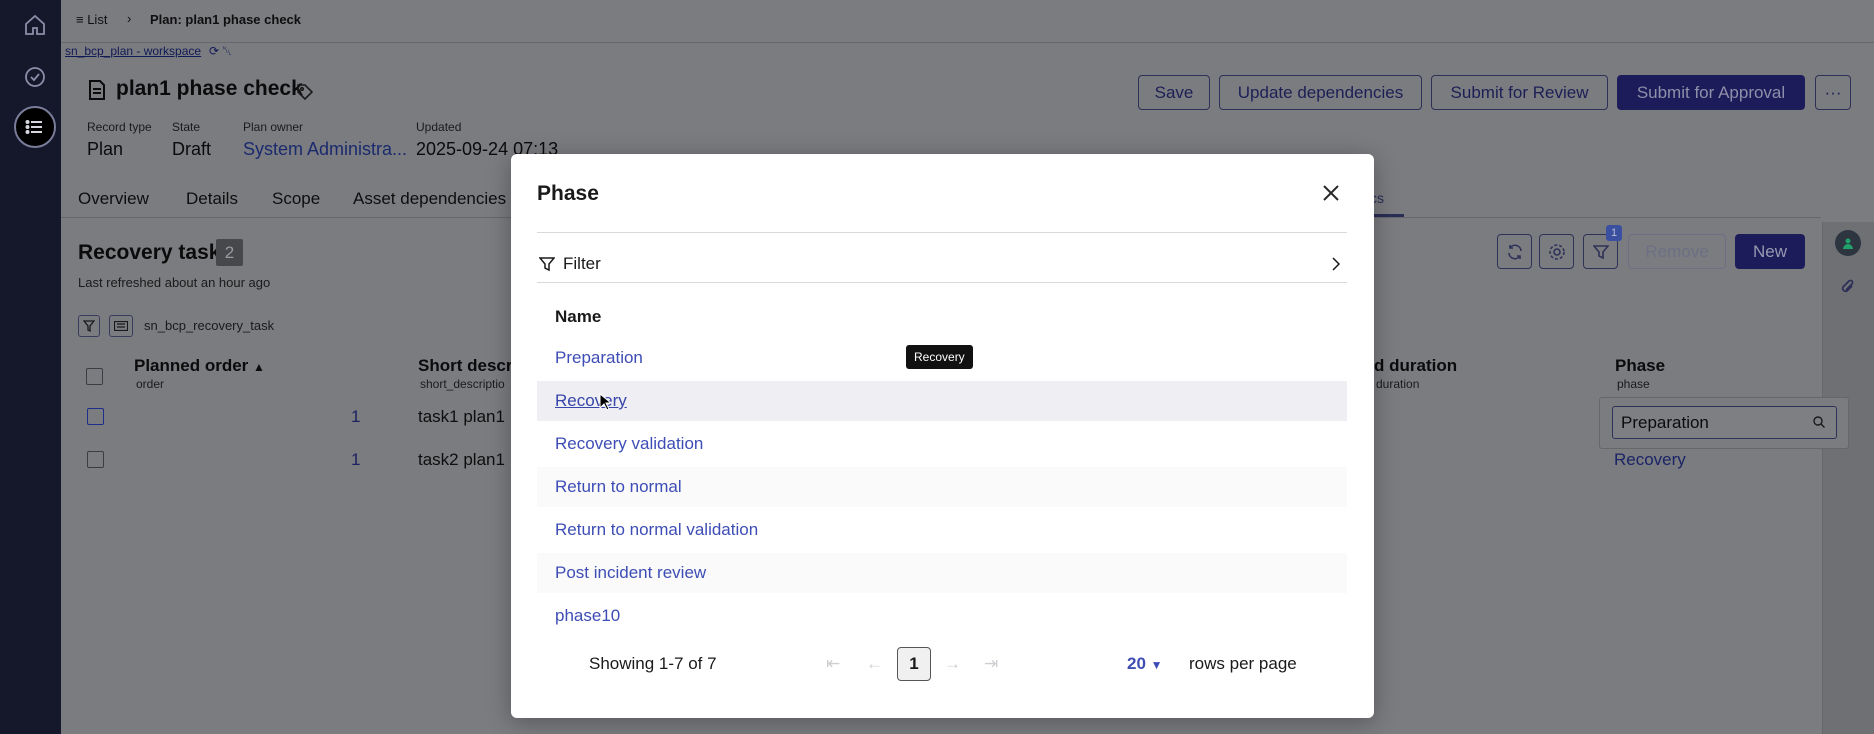 This screenshot has height=734, width=1874. I want to click on state-value: Draft, so click(192, 149).